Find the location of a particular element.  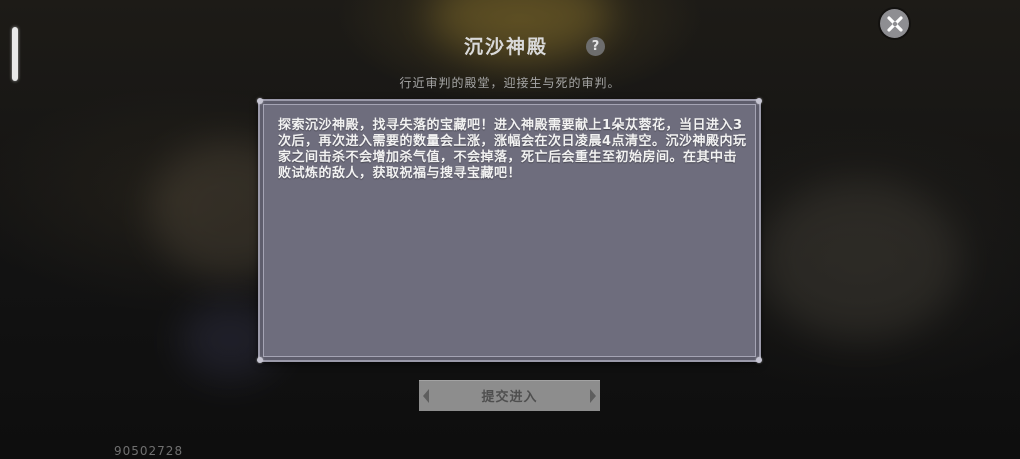

title-row: 沉沙神殿 ? is located at coordinates (510, 48).